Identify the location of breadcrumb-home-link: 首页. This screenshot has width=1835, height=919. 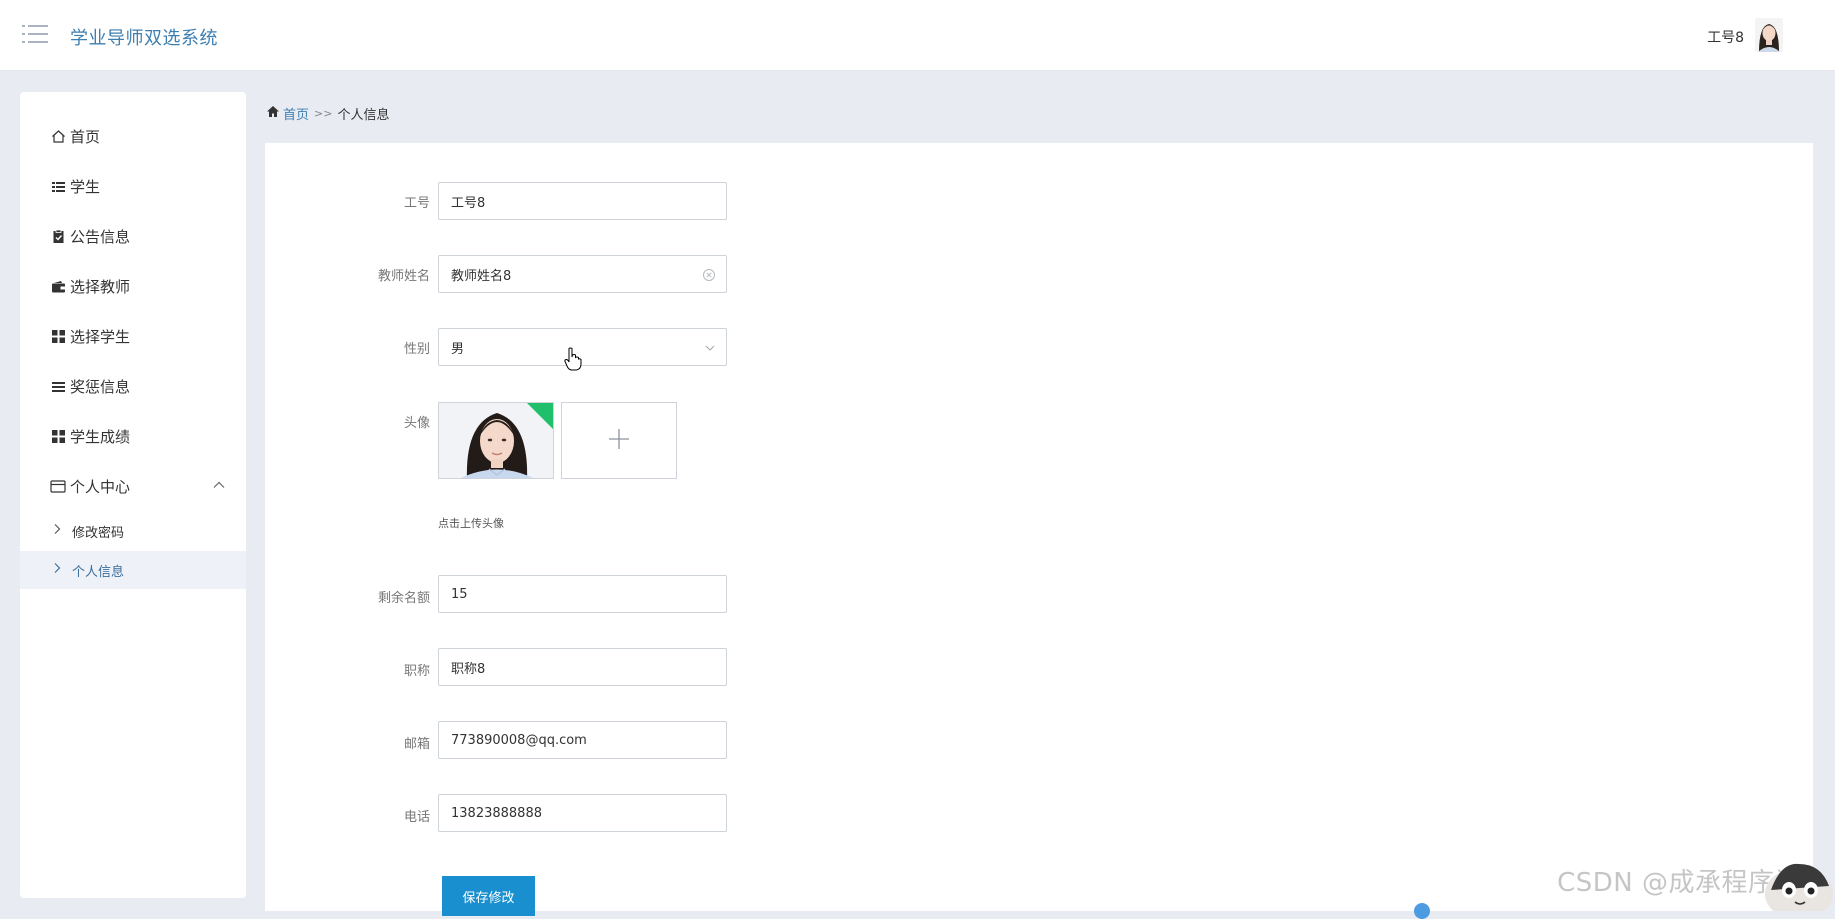
(296, 113).